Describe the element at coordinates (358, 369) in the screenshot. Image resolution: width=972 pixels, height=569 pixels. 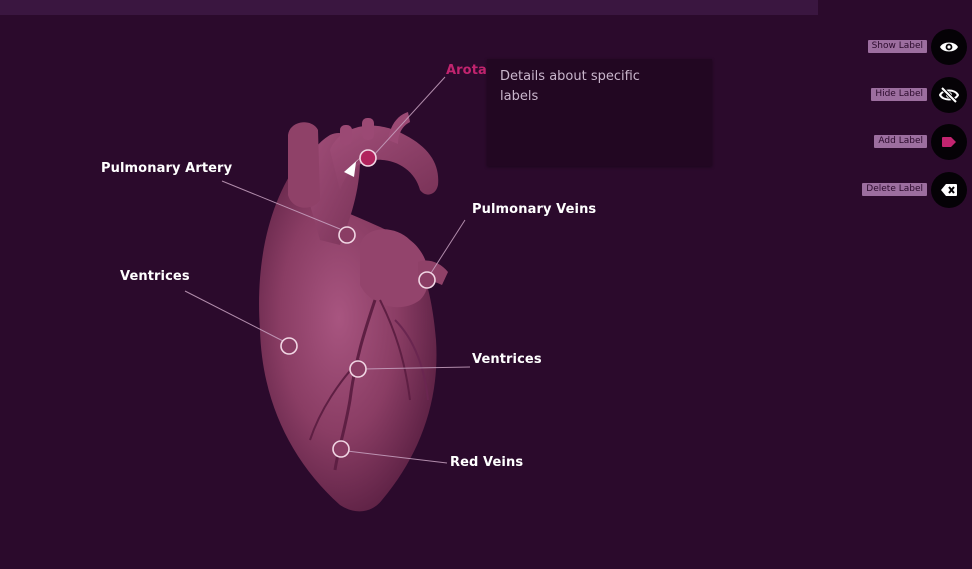
I see `hotspot-ventrices-right` at that location.